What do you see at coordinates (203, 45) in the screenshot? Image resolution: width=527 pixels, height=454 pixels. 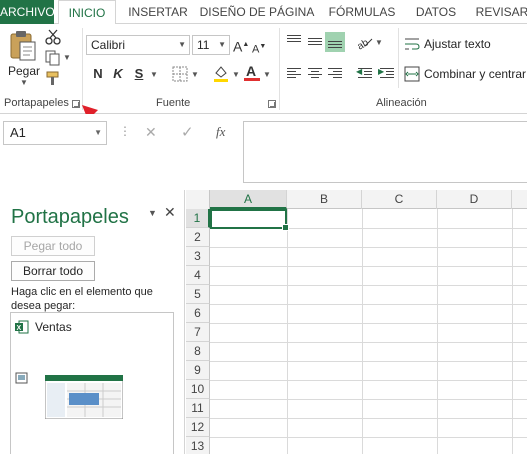 I see `font-size-value: 11` at bounding box center [203, 45].